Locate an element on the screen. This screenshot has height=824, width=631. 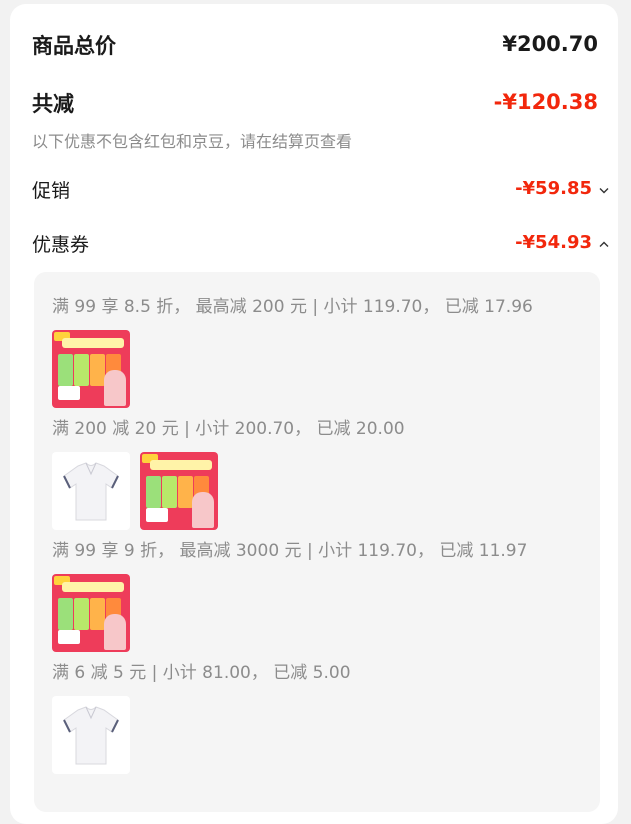
total-reduction-label: 共减 is located at coordinates (53, 104).